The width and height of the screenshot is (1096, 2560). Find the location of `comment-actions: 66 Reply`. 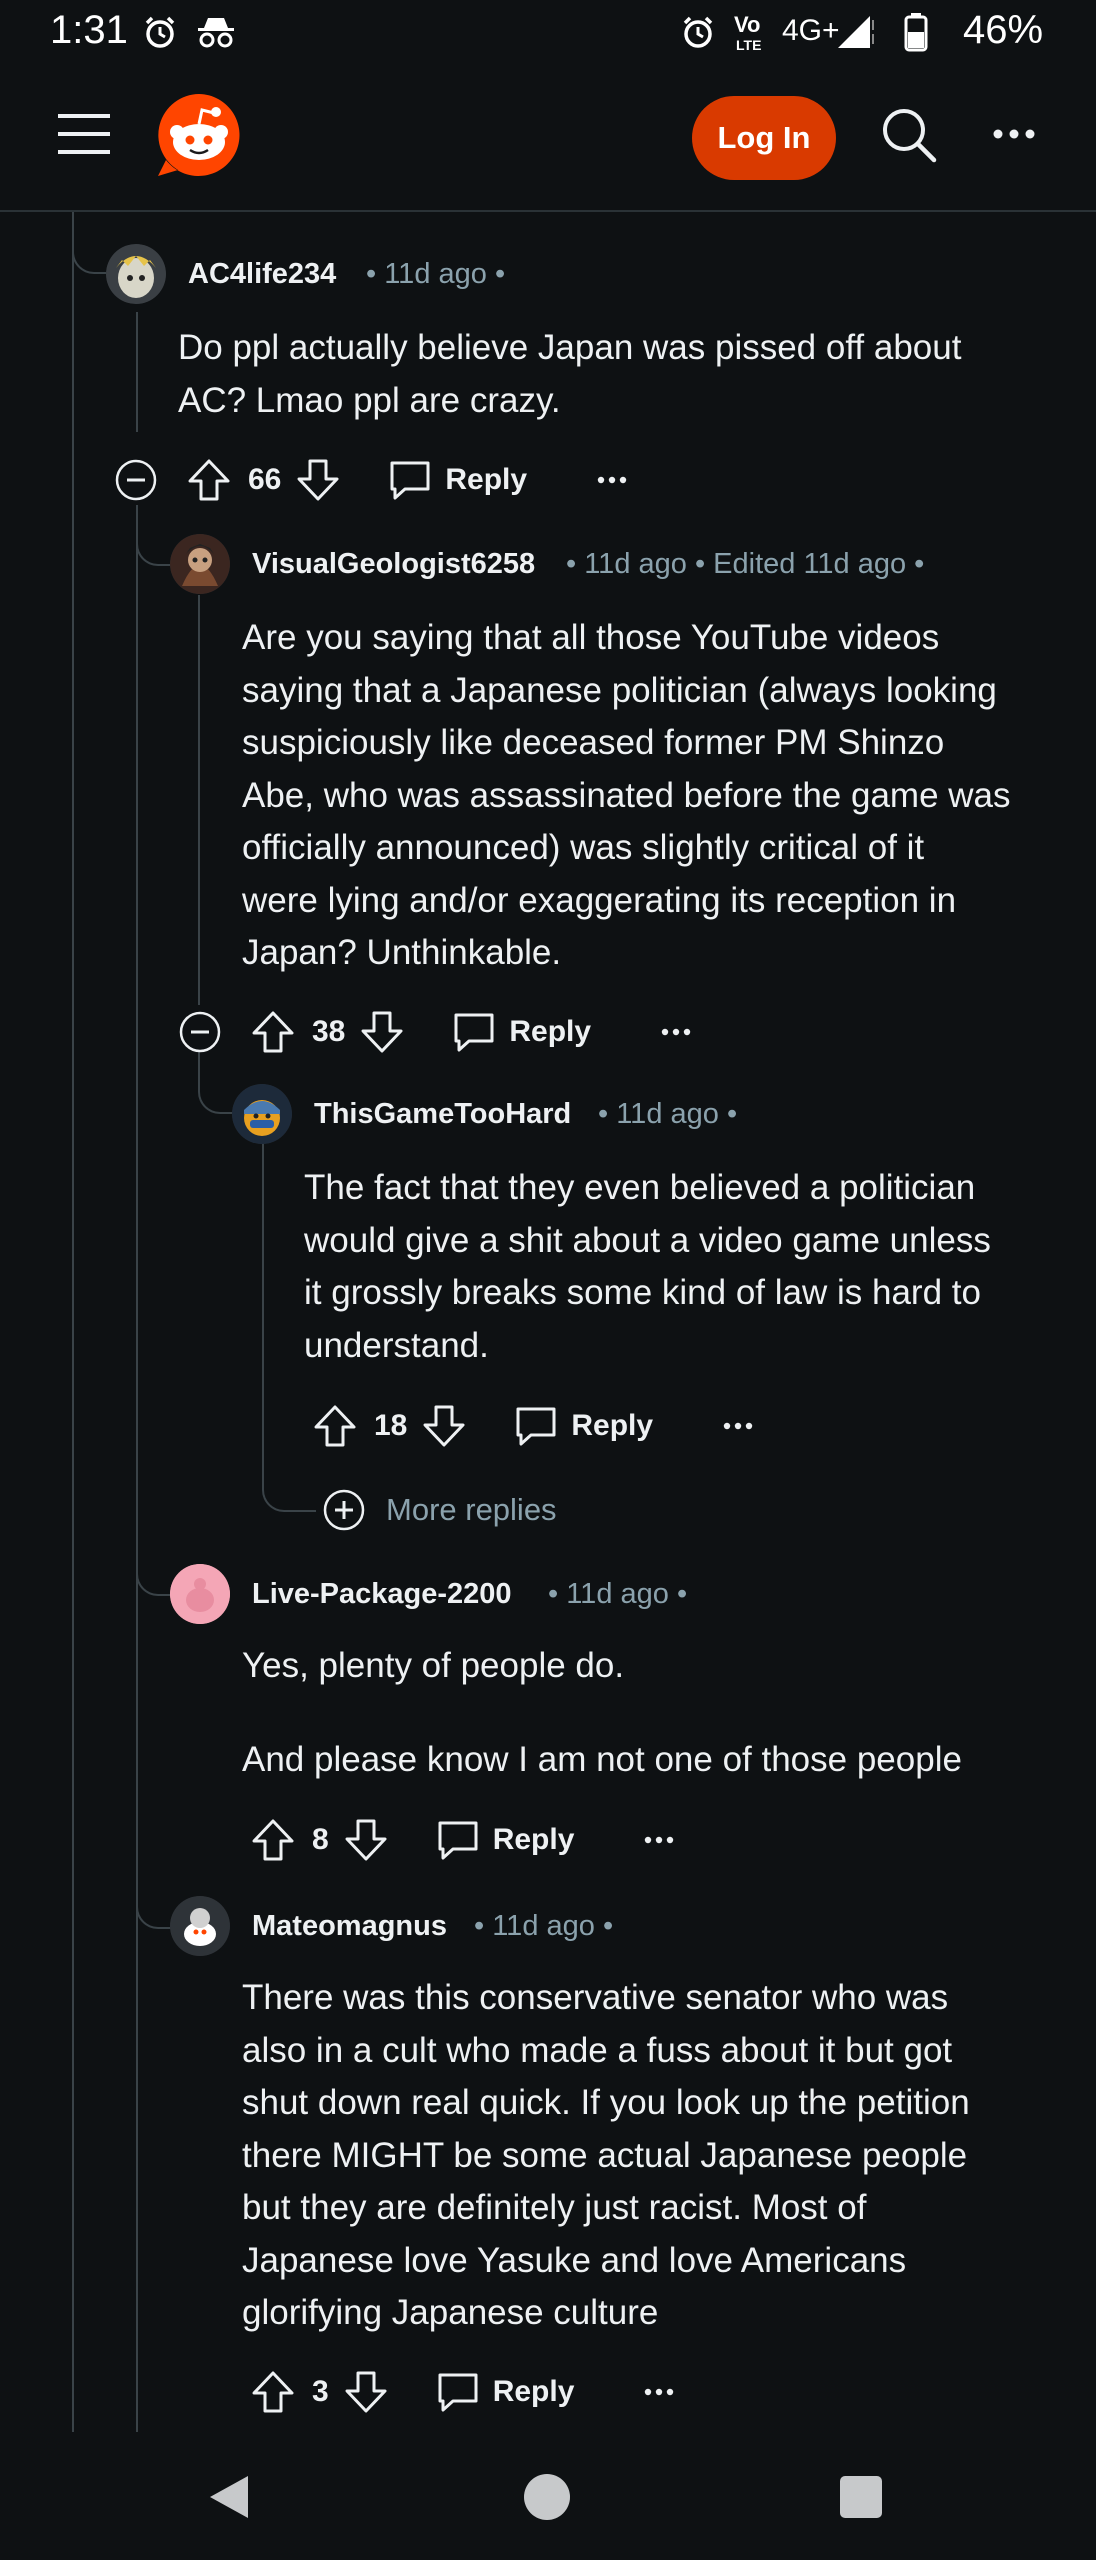

comment-actions: 66 Reply is located at coordinates (406, 480).